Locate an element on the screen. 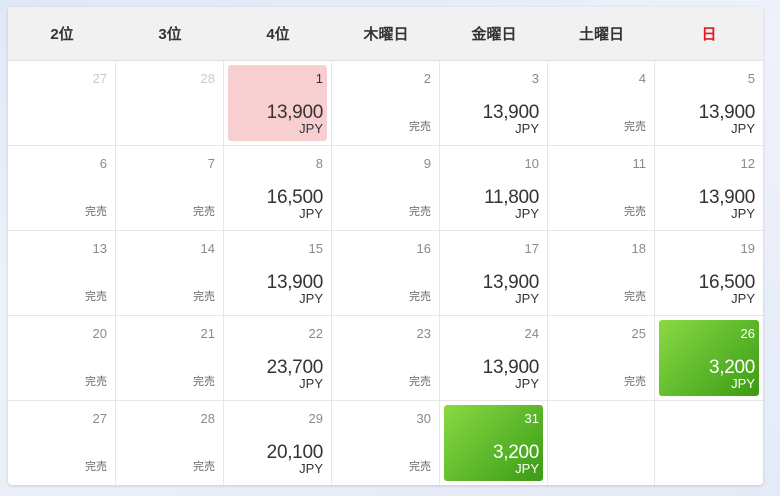 This screenshot has height=496, width=780. day-cell-inner: 21 完売 is located at coordinates (169, 358).